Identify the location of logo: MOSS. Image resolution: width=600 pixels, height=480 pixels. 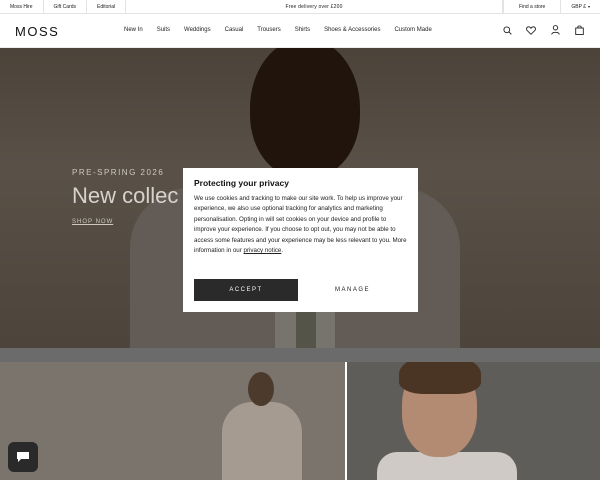
(37, 31).